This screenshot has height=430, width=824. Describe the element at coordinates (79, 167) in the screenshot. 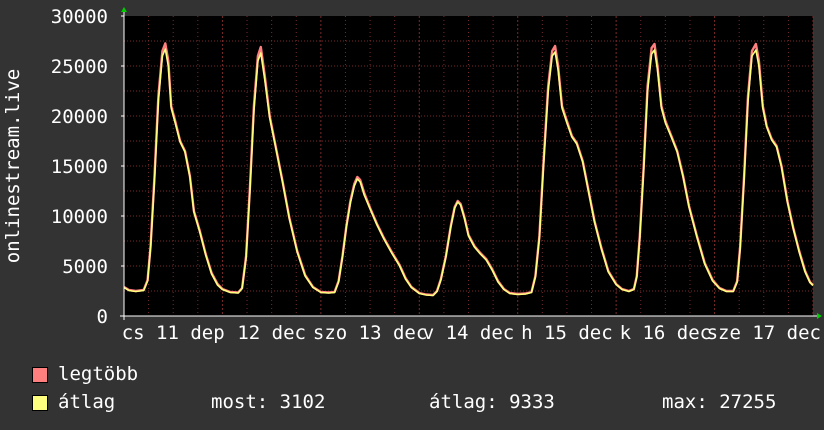

I see `y-tick-label: 15000` at that location.